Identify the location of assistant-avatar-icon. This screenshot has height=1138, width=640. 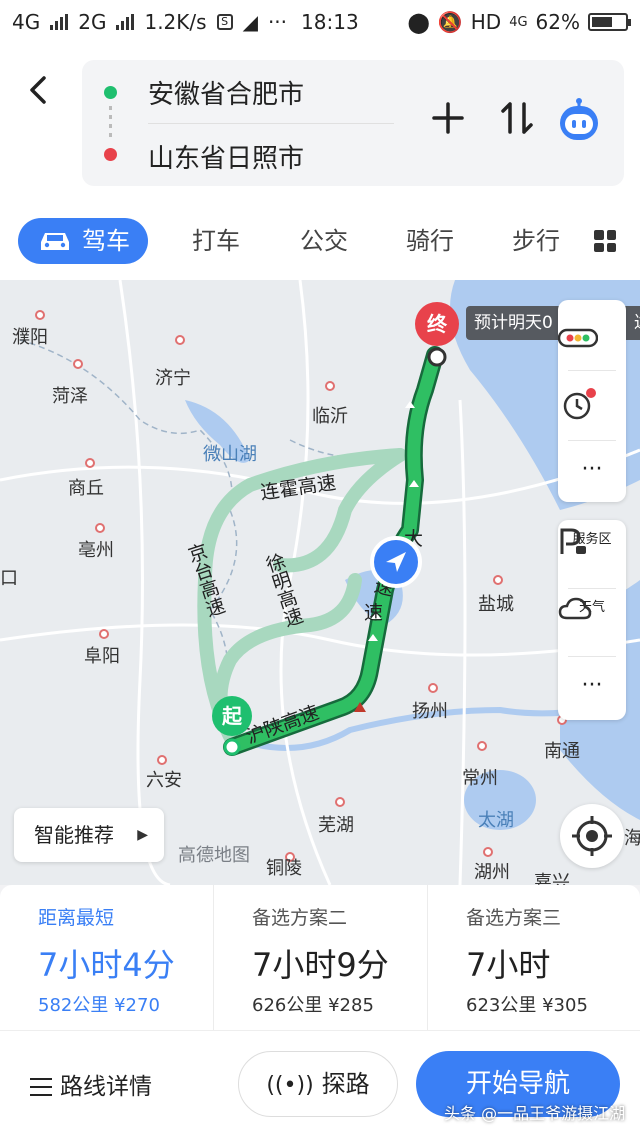
(579, 121).